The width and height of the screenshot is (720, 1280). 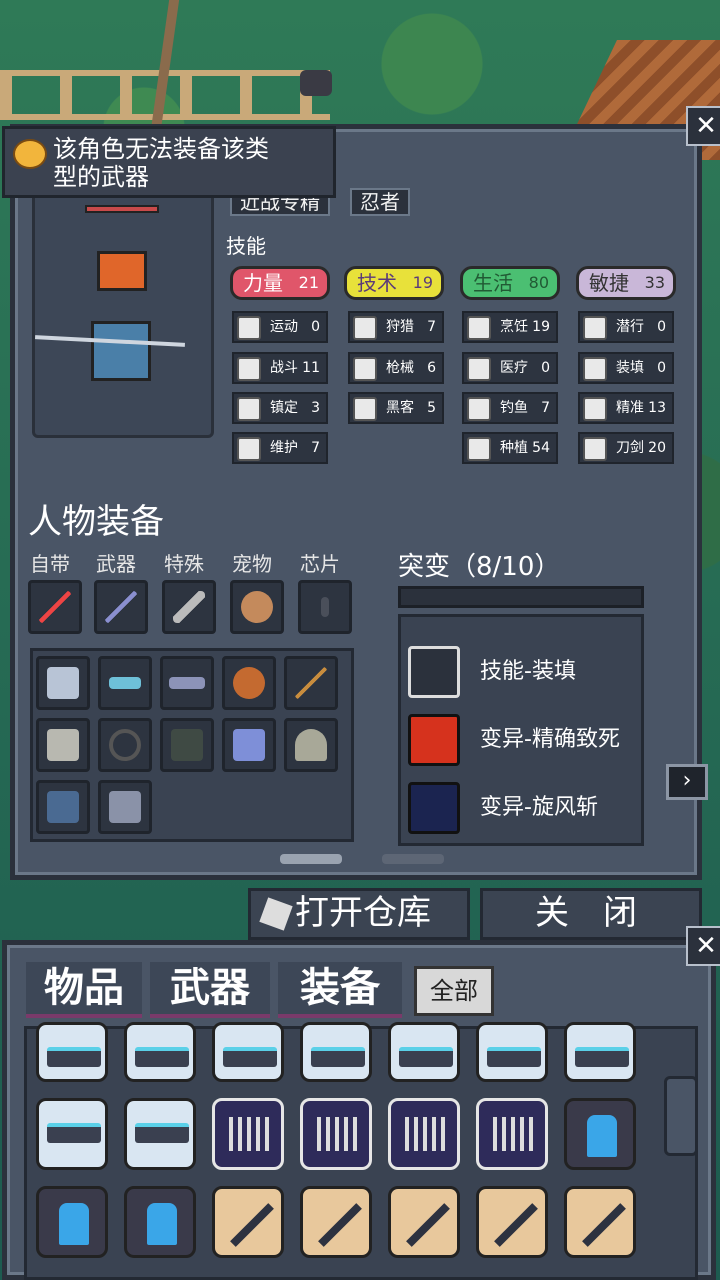 I want to click on slot-builtin, so click(x=55, y=607).